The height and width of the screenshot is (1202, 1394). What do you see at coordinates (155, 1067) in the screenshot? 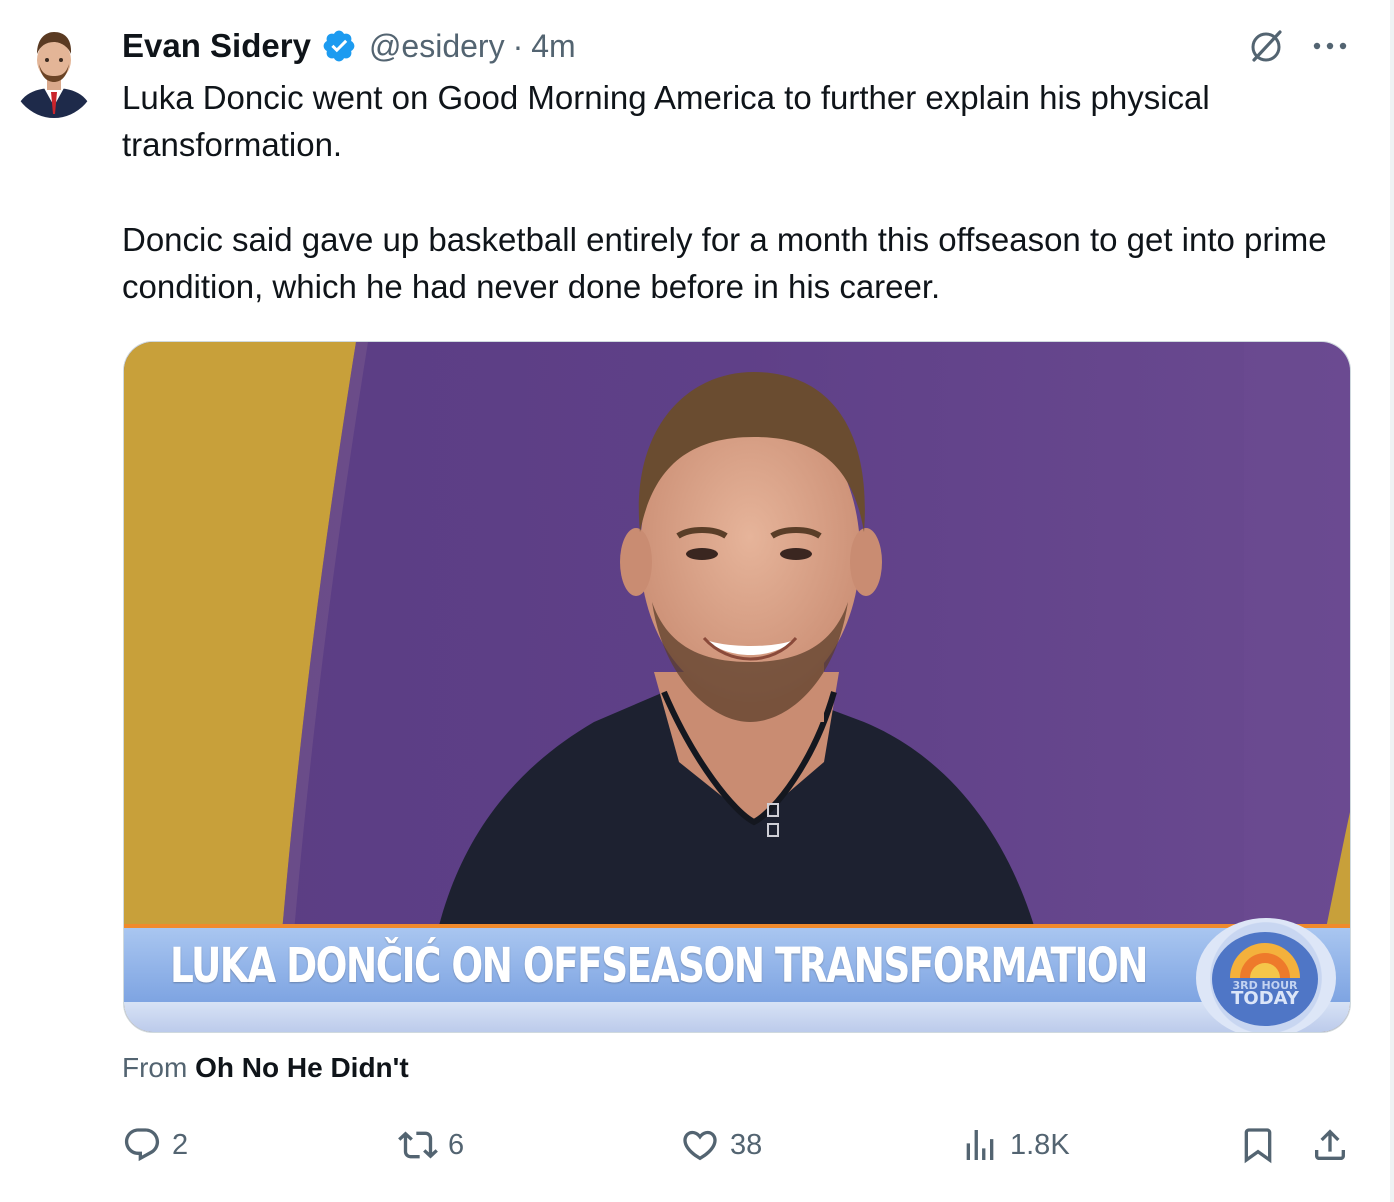
I see `source-prefix: From` at bounding box center [155, 1067].